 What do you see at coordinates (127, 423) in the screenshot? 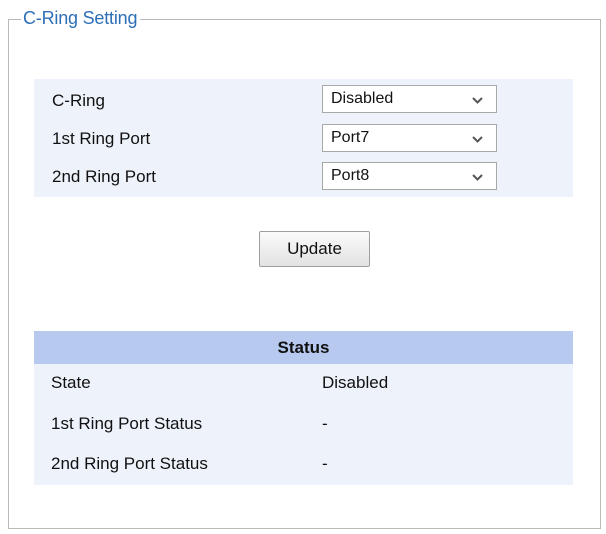
I see `status-label-1st-ring-port: 1st Ring Port Status` at bounding box center [127, 423].